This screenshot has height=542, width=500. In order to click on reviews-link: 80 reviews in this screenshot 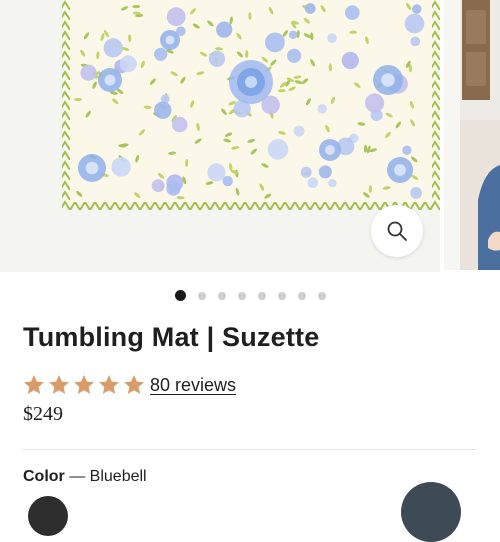, I will do `click(193, 385)`.